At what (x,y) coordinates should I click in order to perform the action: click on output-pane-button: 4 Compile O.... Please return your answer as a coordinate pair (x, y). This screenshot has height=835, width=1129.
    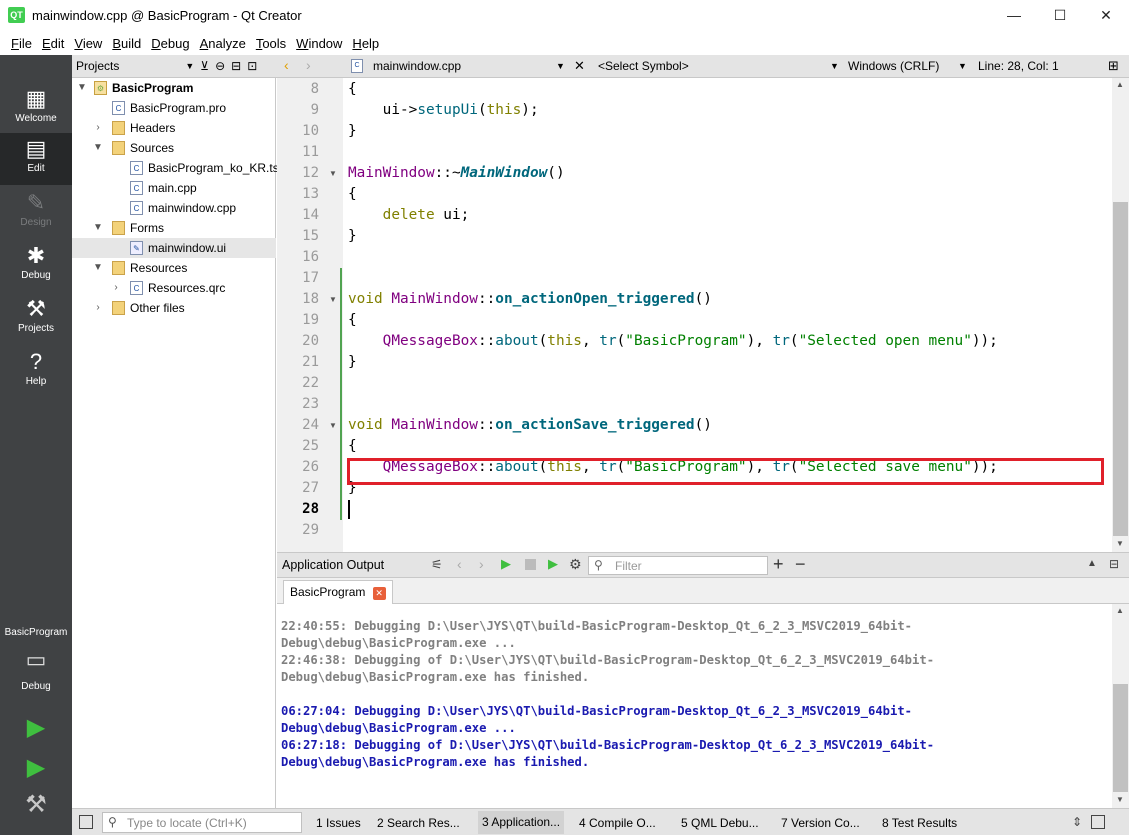
    Looking at the image, I should click on (617, 823).